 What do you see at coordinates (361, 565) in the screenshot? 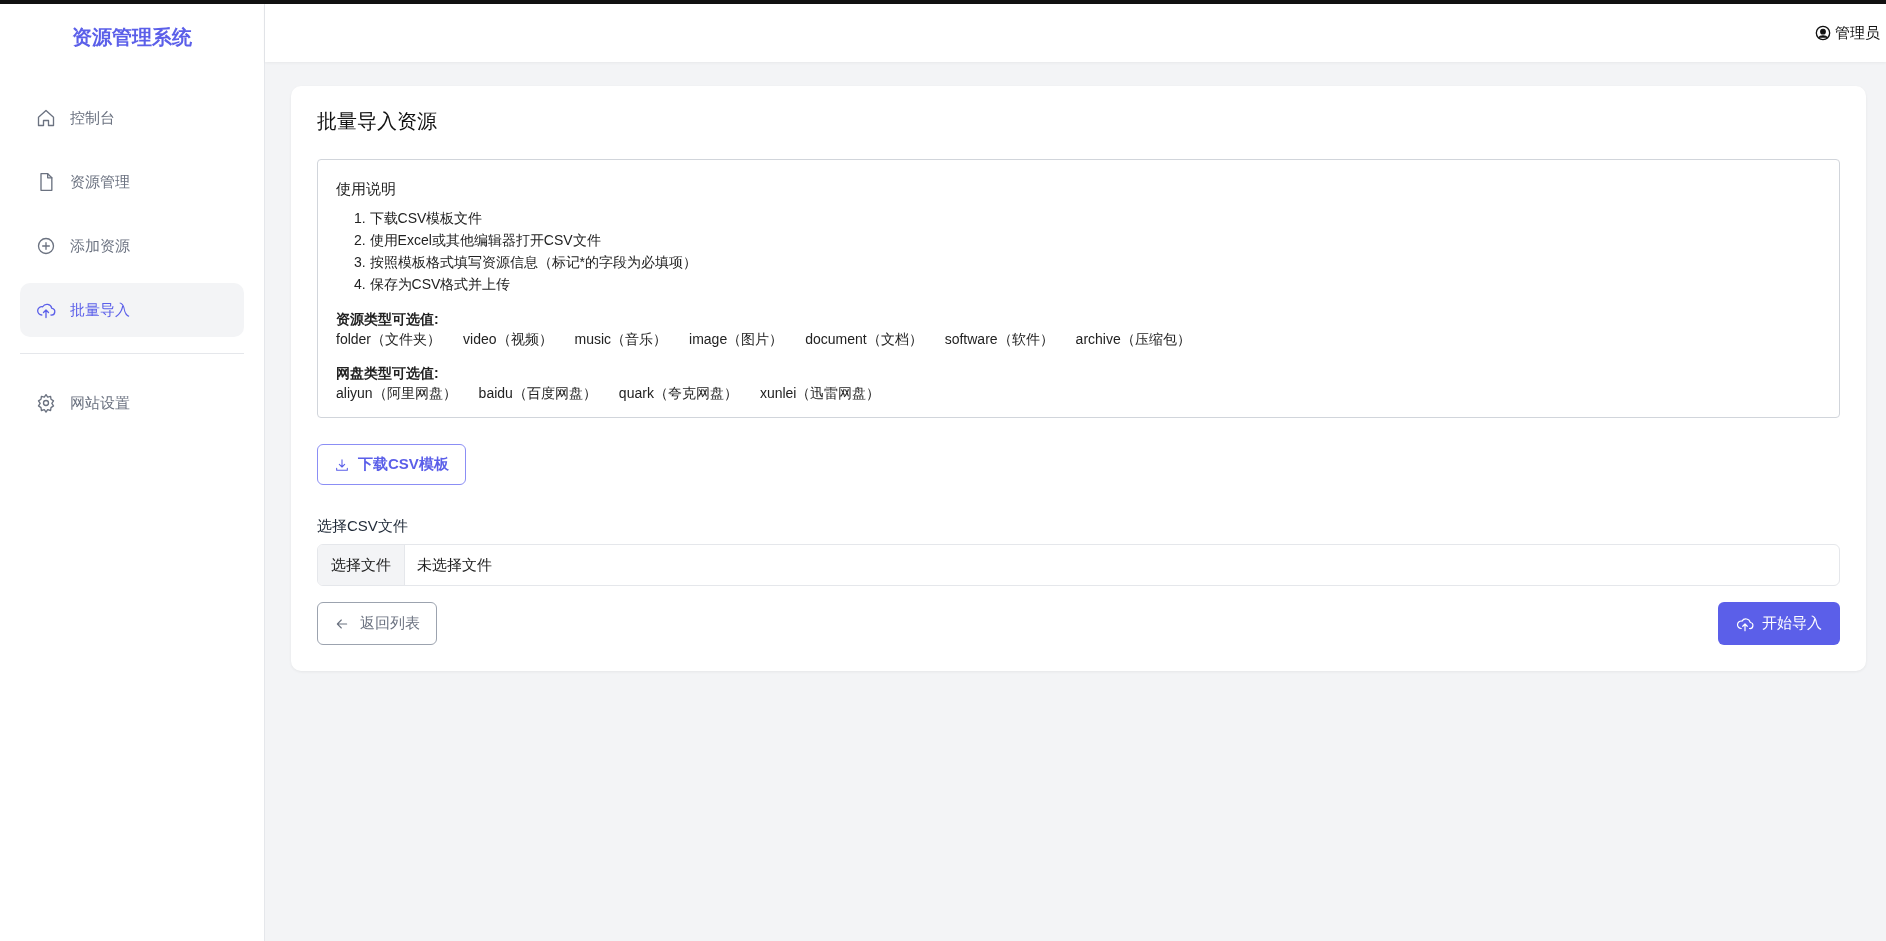
I see `choose-file-button: 选择文件` at bounding box center [361, 565].